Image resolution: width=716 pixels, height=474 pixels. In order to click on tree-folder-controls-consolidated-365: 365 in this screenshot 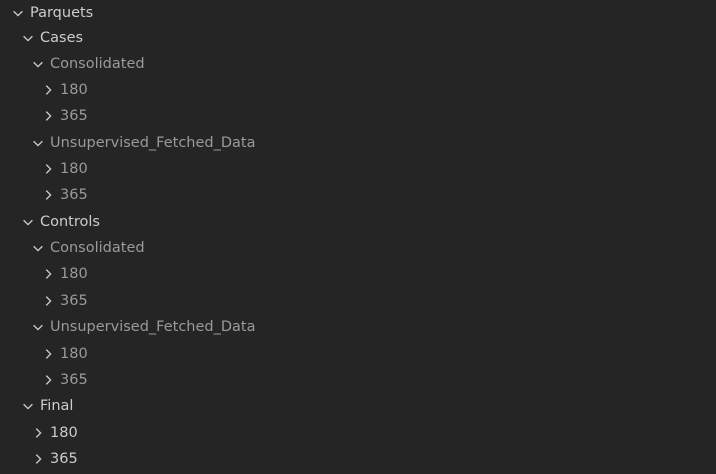, I will do `click(358, 301)`.